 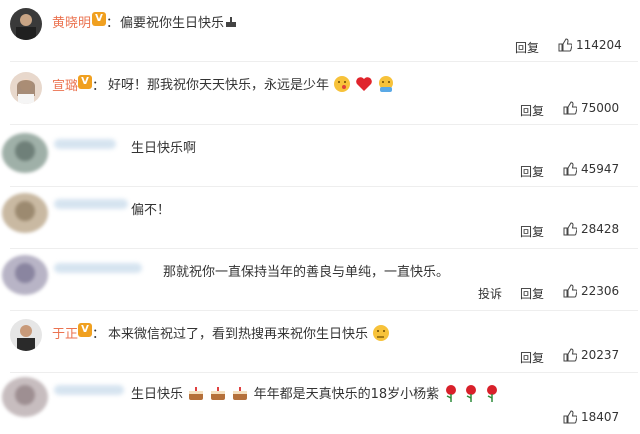 I want to click on username: 黄晓明, so click(x=71, y=21).